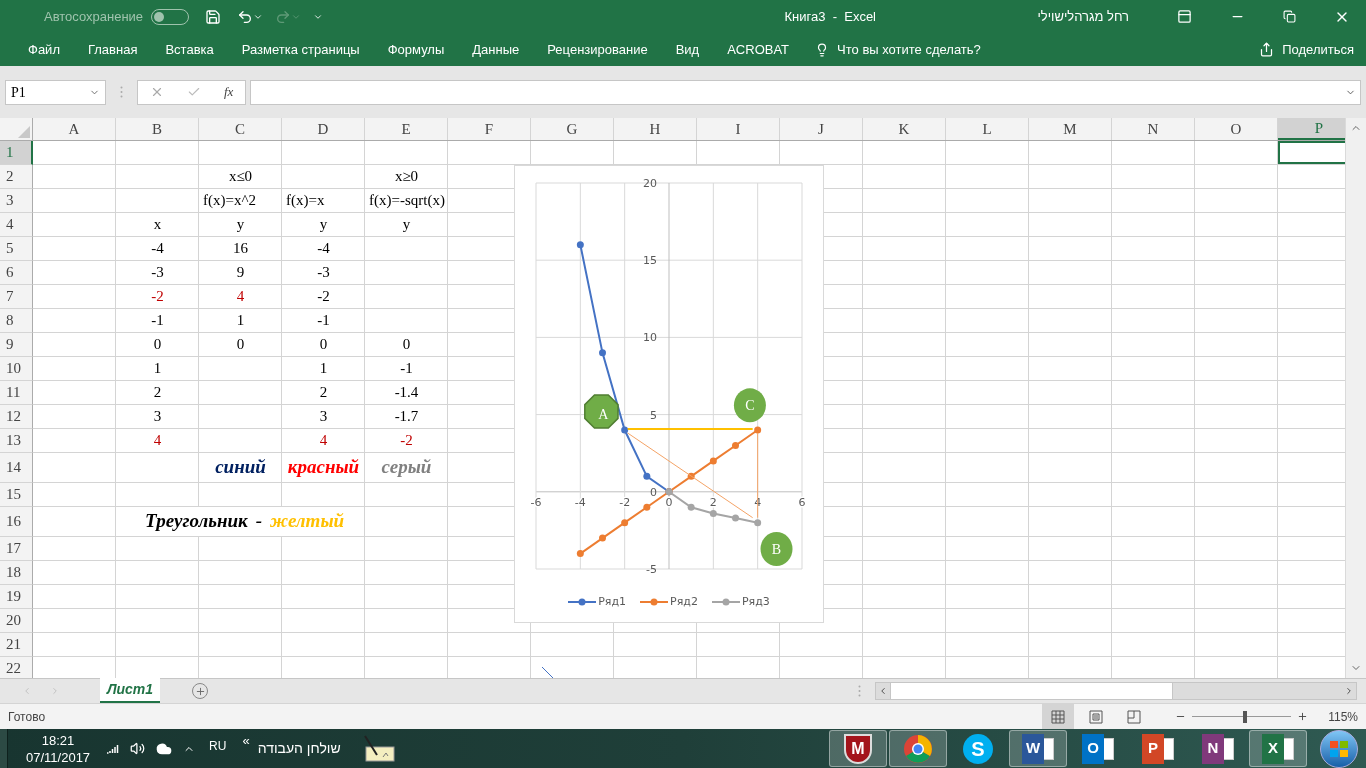 This screenshot has height=768, width=1366. I want to click on row-header: 5, so click(16, 249).